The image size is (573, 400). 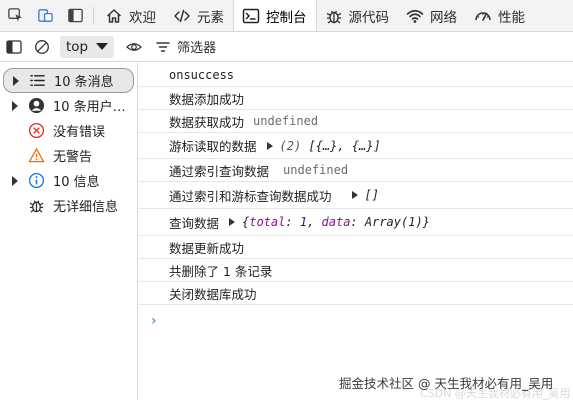 I want to click on message-text: onsuccess, so click(x=202, y=74).